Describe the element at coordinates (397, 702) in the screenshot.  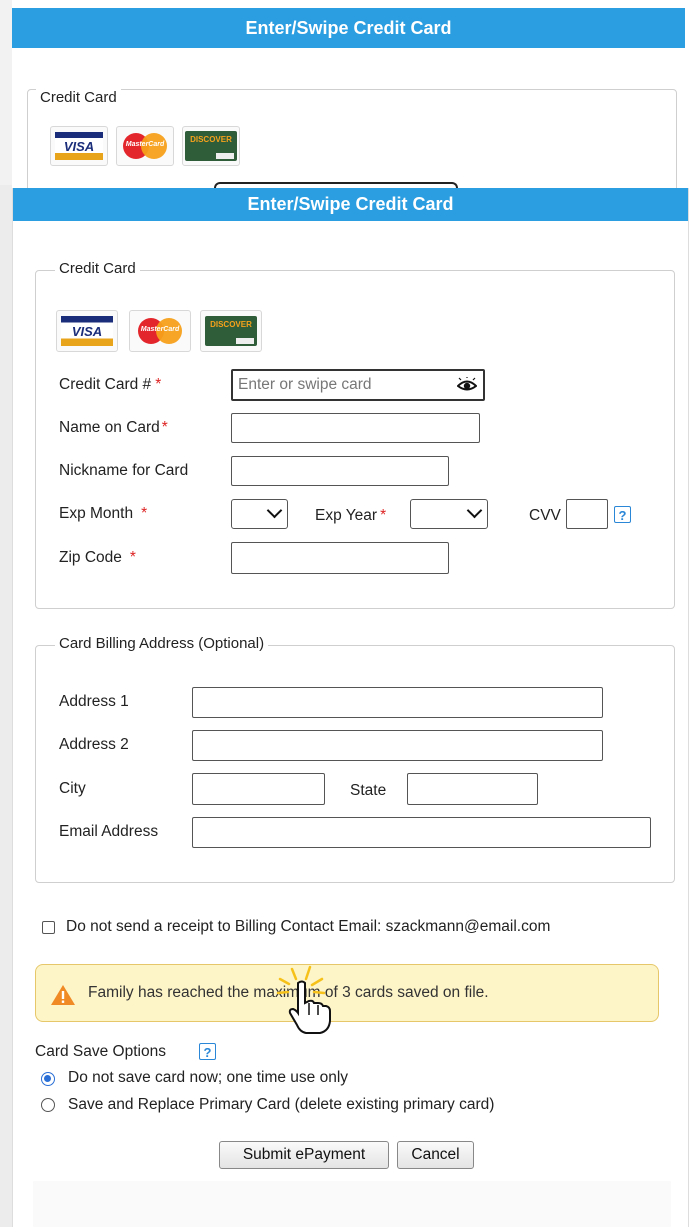
I see `address1-input` at that location.